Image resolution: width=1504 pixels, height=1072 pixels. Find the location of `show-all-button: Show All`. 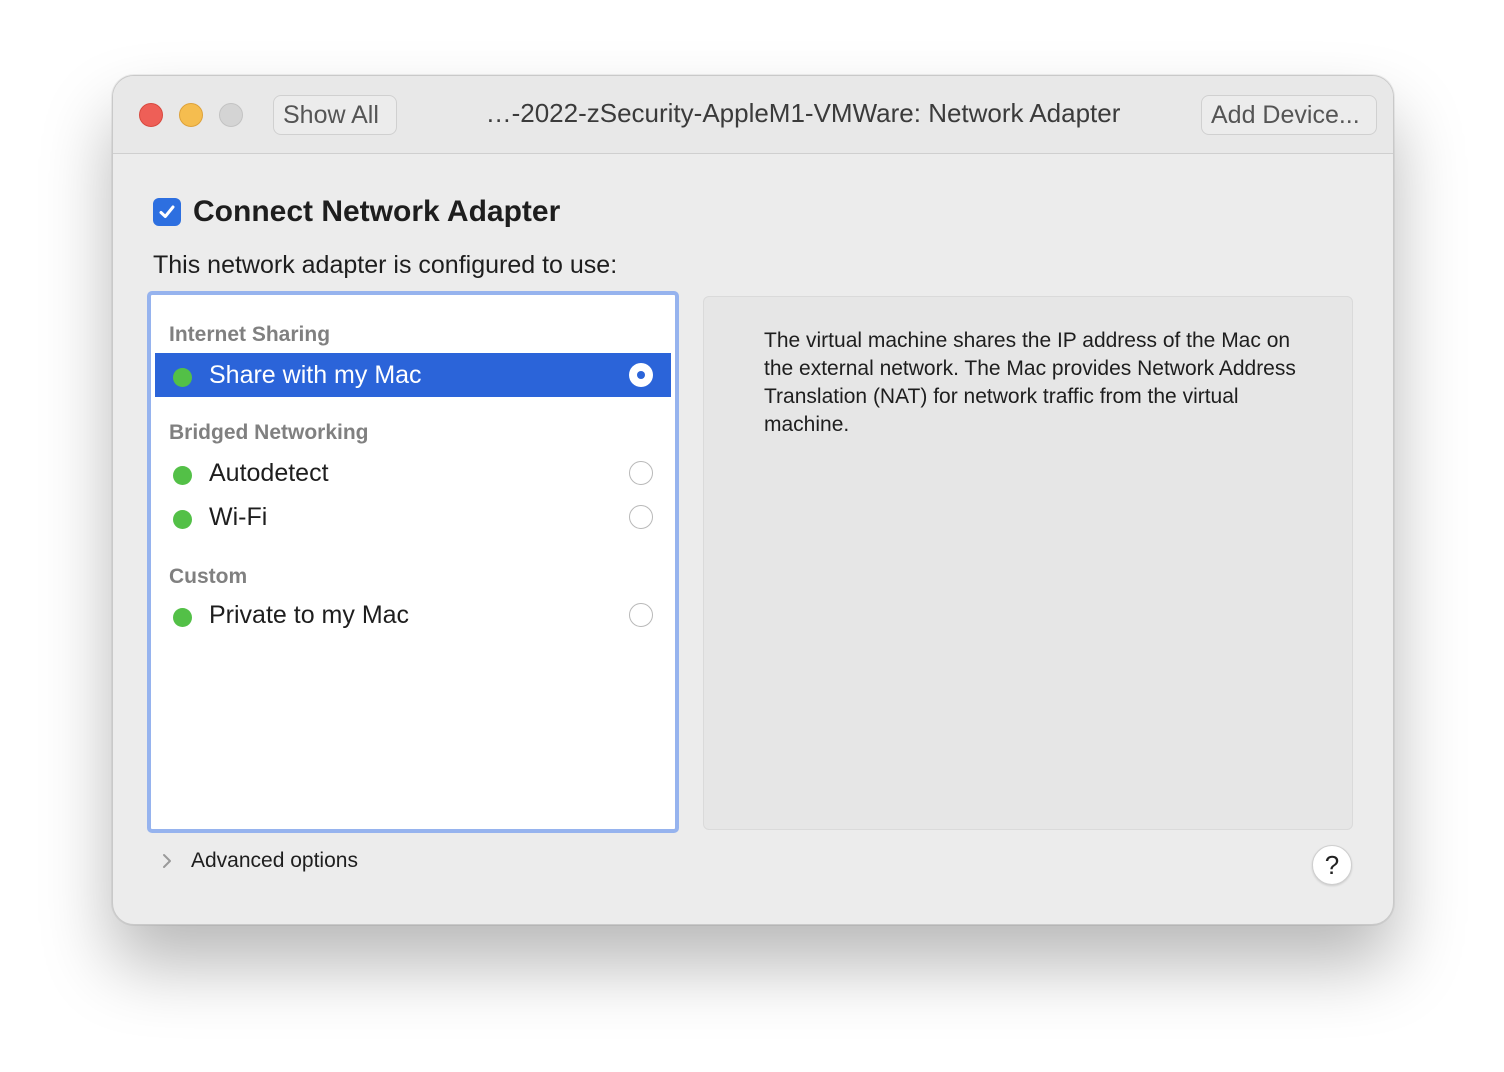

show-all-button: Show All is located at coordinates (335, 115).